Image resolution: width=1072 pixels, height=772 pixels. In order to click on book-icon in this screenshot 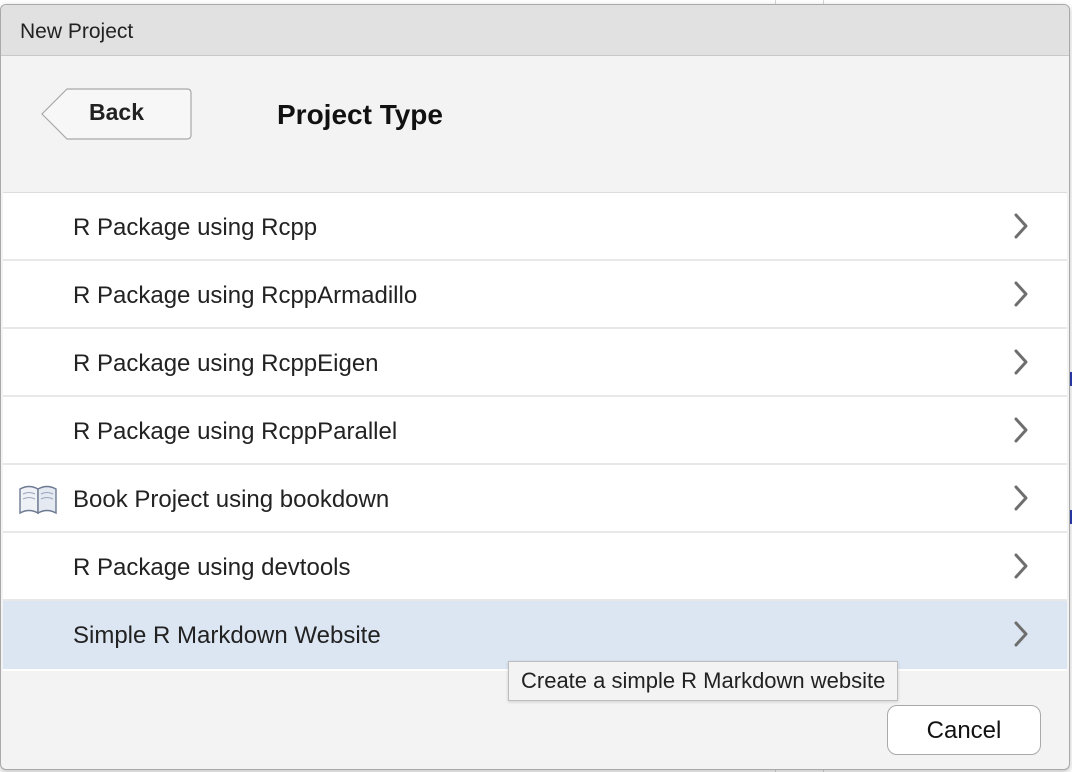, I will do `click(38, 501)`.